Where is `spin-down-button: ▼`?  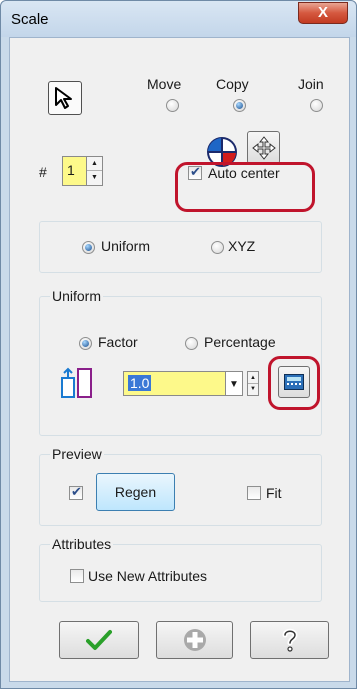
spin-down-button: ▼ is located at coordinates (94, 178).